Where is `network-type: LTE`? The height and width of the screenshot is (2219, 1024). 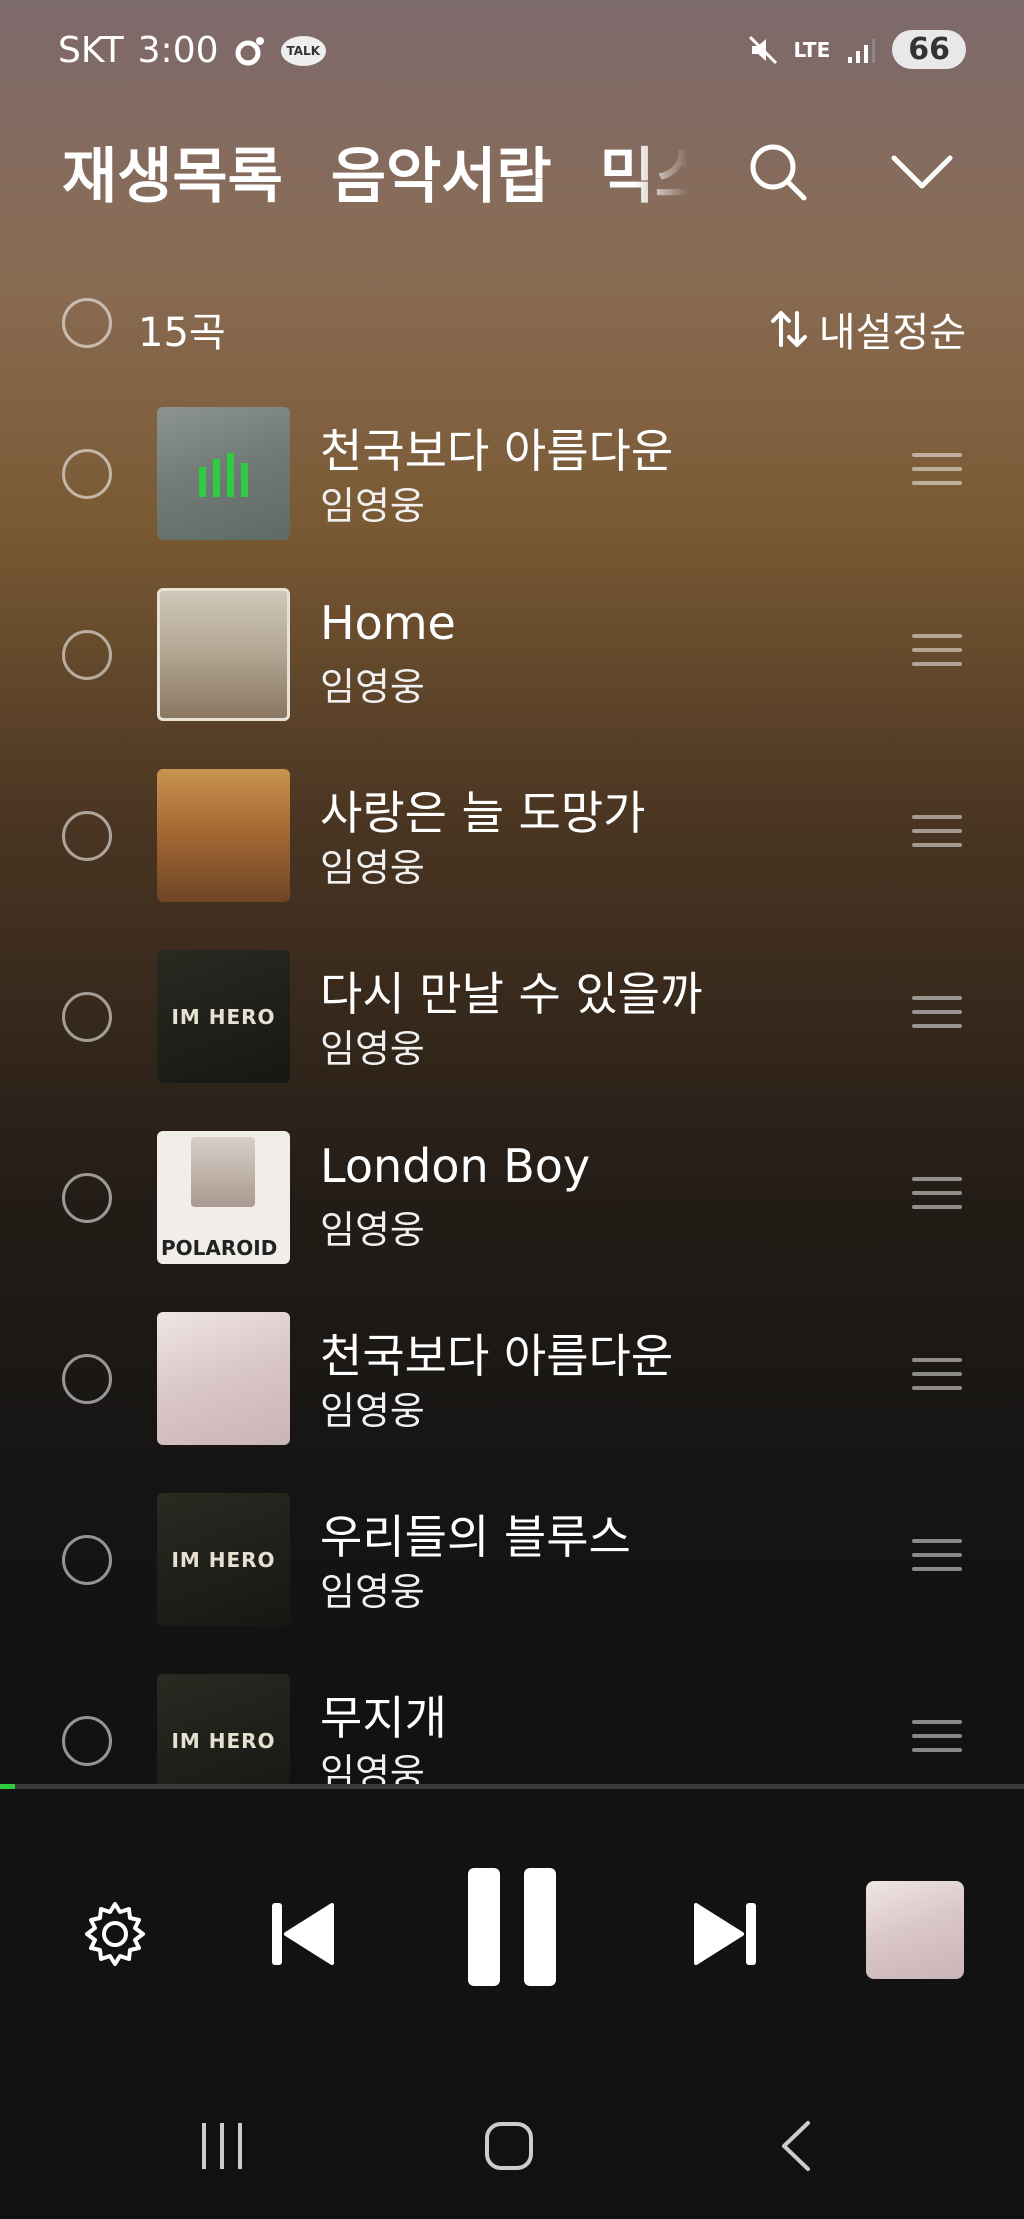
network-type: LTE is located at coordinates (812, 49).